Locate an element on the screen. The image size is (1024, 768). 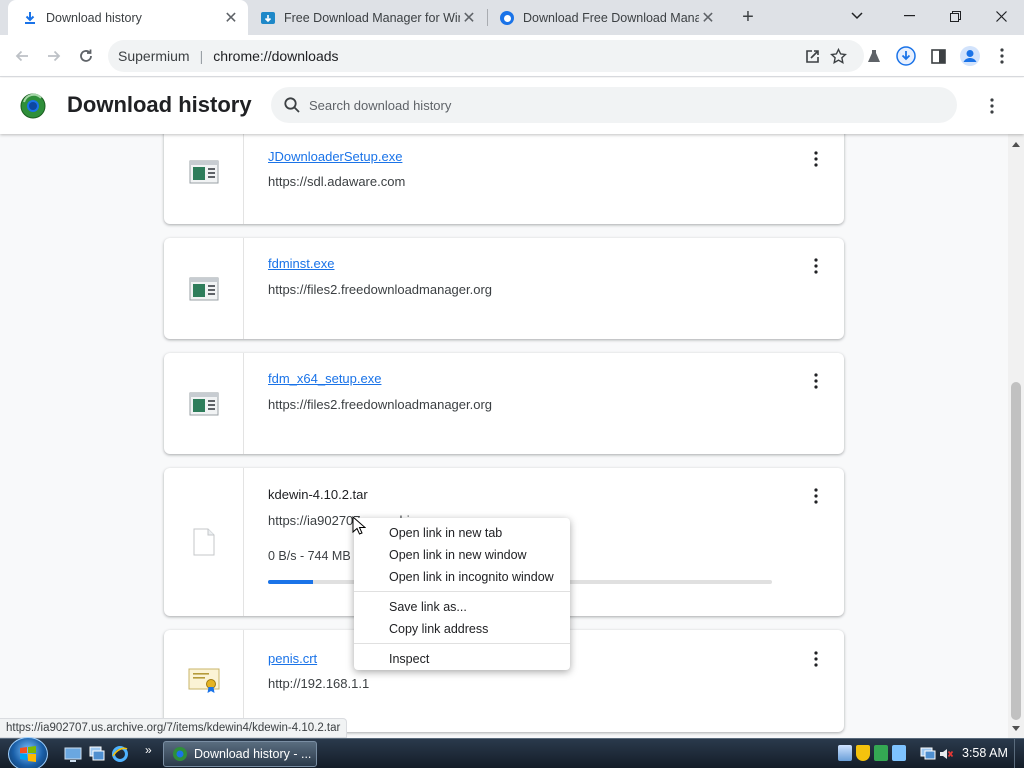
source-url: http://192.168.1.1 is located at coordinates (318, 683).